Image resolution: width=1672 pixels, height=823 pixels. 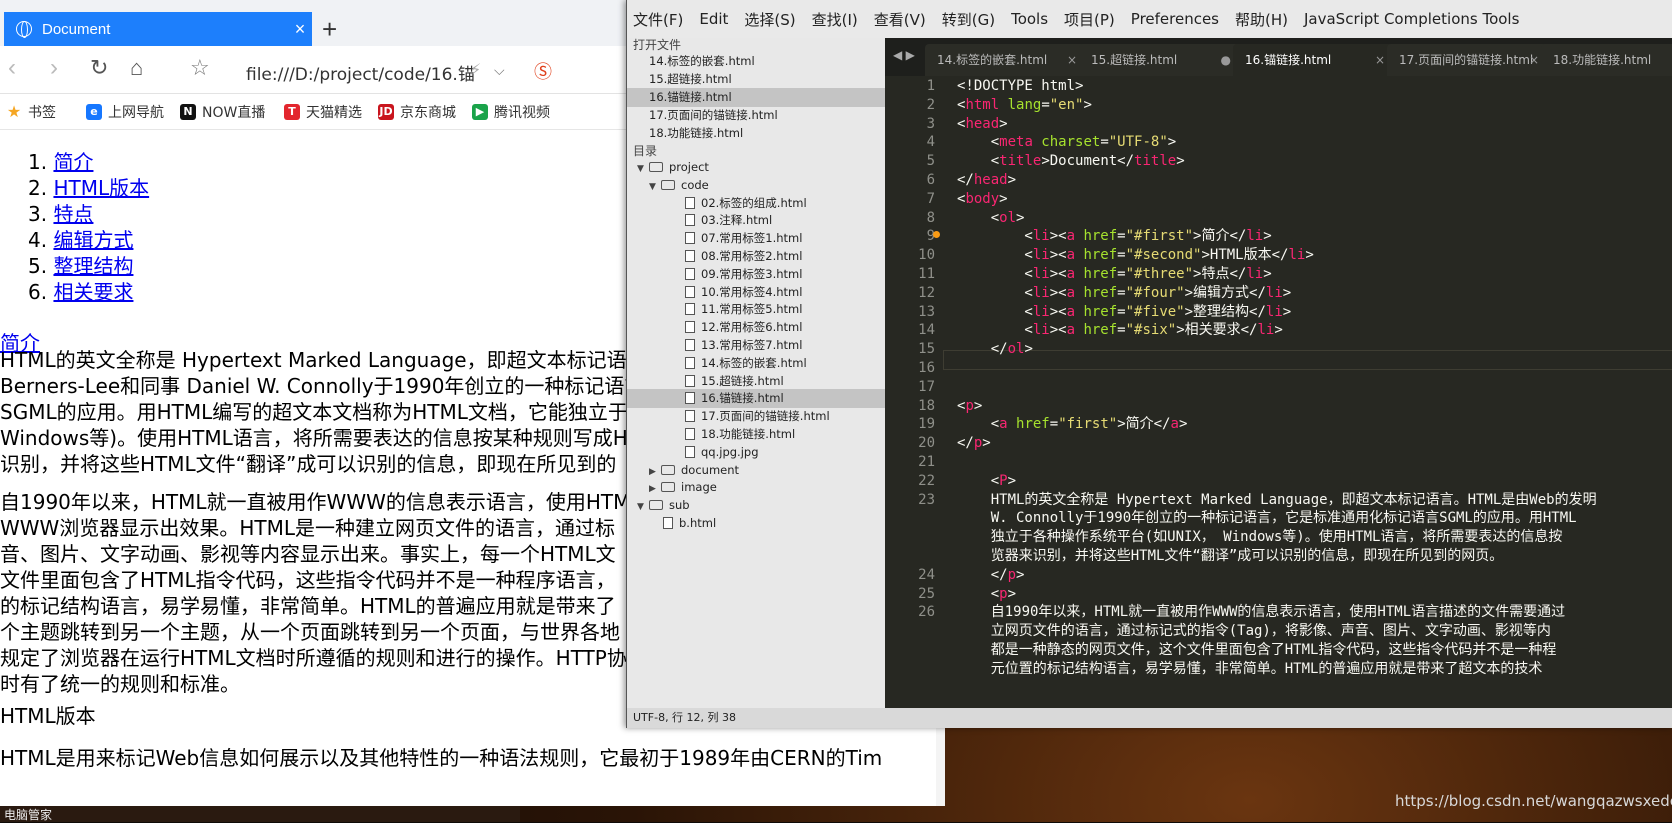 I want to click on tree-item: 17.页面间的锚链接.html, so click(x=756, y=416).